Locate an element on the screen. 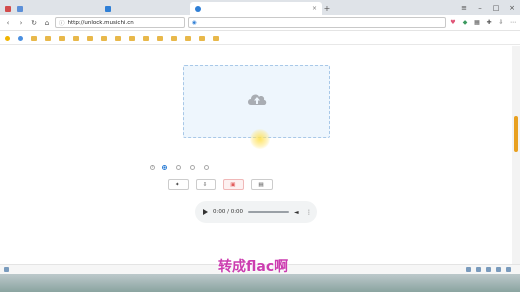  status-left is located at coordinates (7, 269).